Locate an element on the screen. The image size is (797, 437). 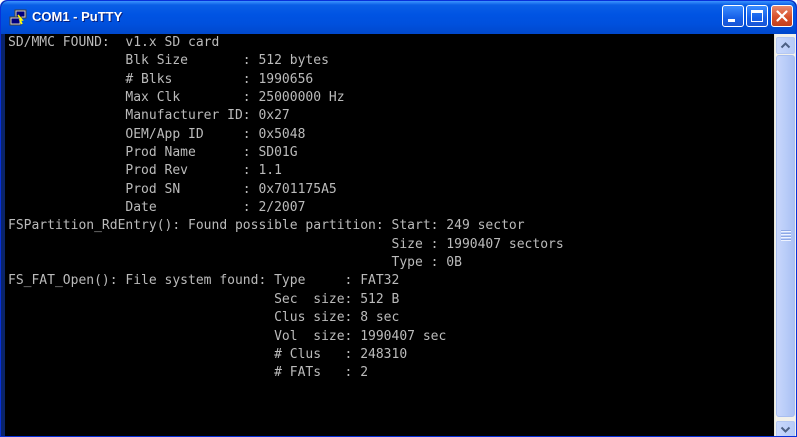
terminal-line: Prod SN : 0x701175A5 is located at coordinates (172, 189).